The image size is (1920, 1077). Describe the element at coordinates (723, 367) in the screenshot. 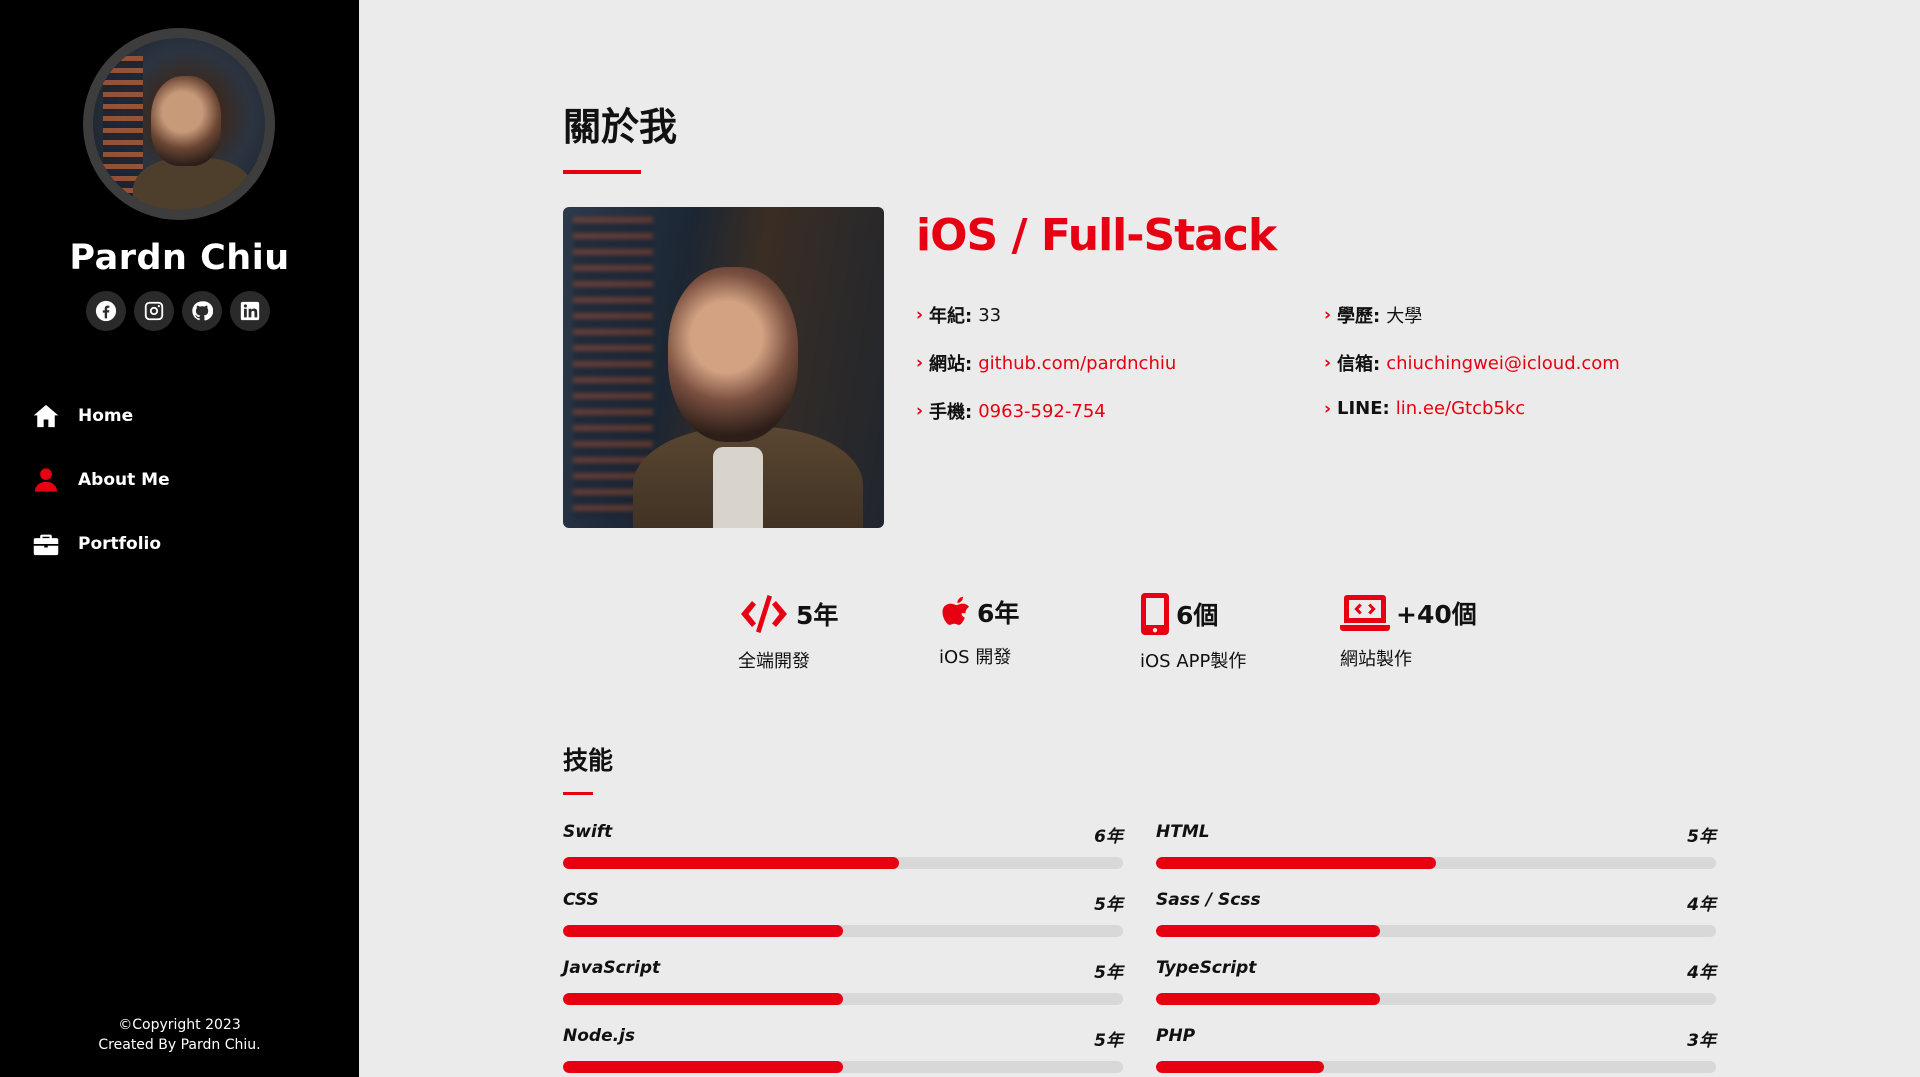

I see `profile-photo` at that location.